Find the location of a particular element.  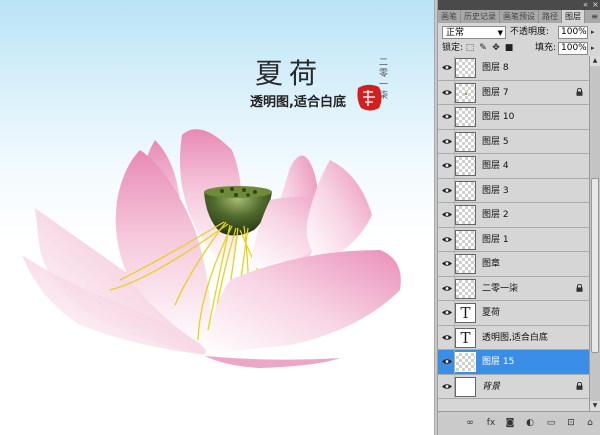

layer-name: 图层 4 is located at coordinates (495, 166).